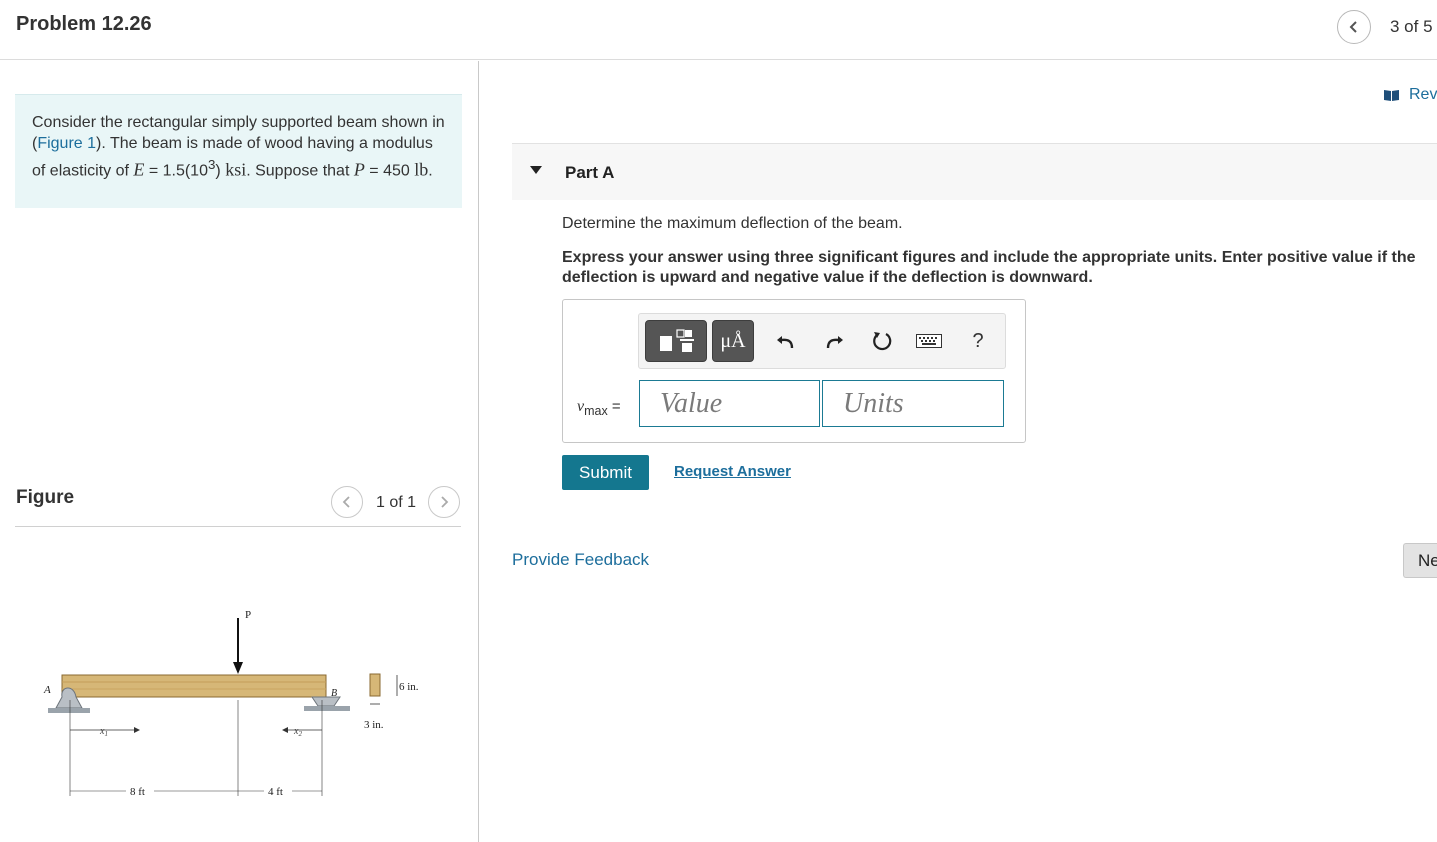 Image resolution: width=1437 pixels, height=842 pixels. I want to click on book-icon, so click(1391, 95).